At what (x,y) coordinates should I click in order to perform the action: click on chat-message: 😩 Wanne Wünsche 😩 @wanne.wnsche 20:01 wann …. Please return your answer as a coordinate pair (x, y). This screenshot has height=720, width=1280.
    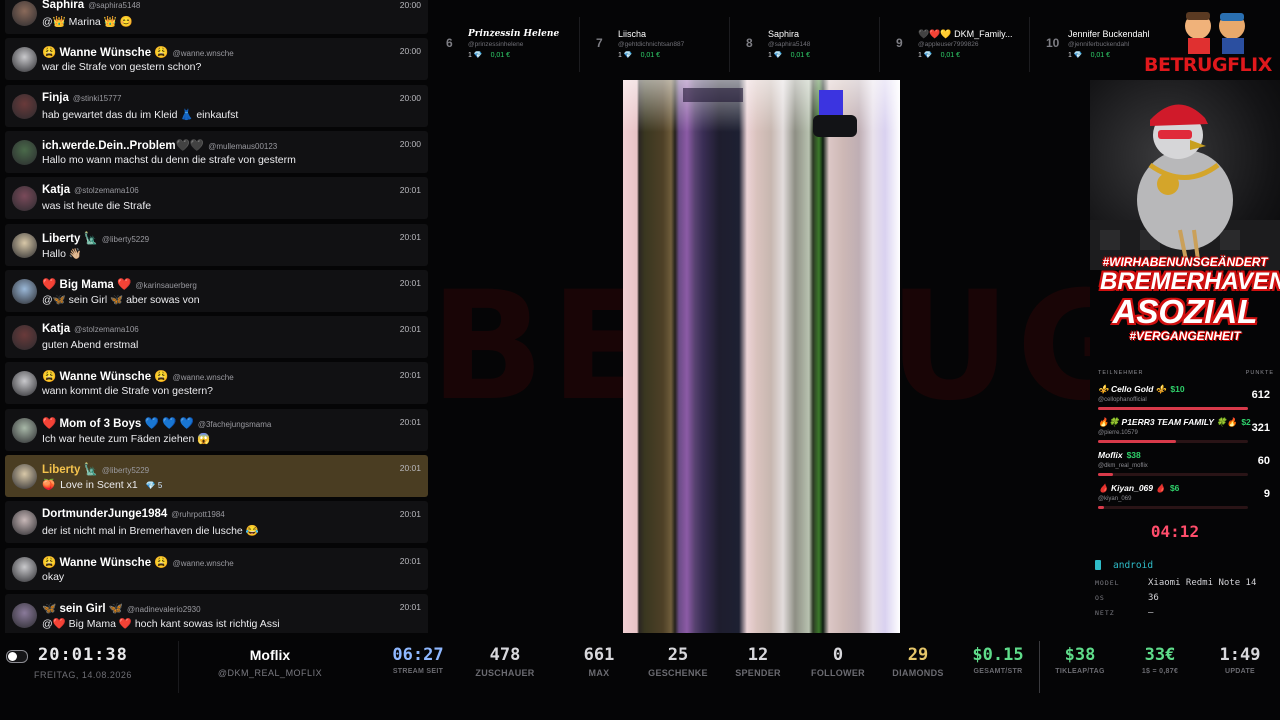
    Looking at the image, I should click on (216, 383).